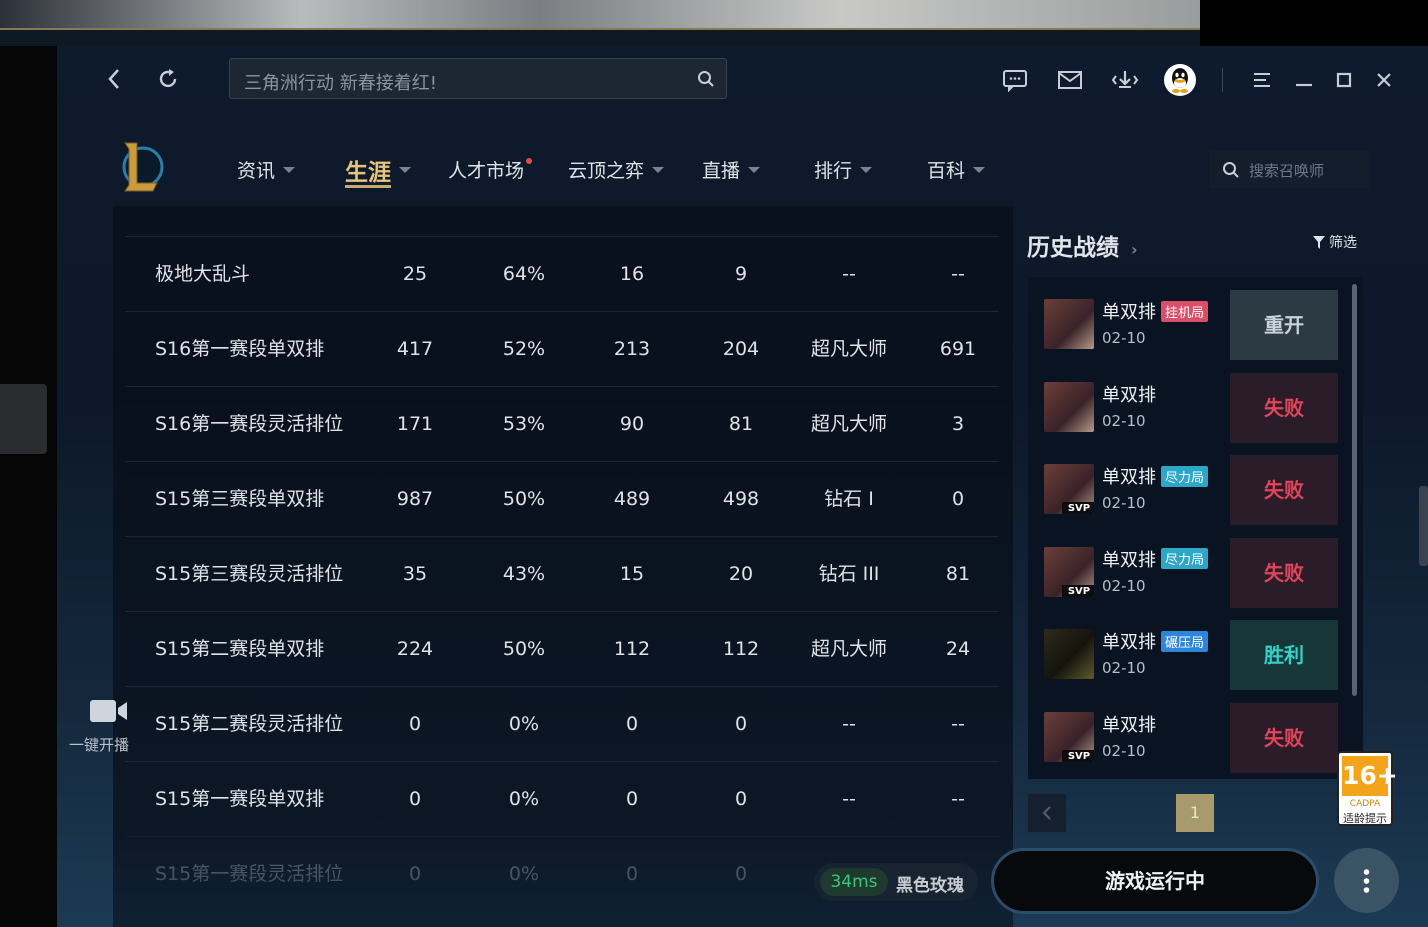 This screenshot has height=927, width=1428. What do you see at coordinates (1284, 325) in the screenshot?
I see `match-result: 重开` at bounding box center [1284, 325].